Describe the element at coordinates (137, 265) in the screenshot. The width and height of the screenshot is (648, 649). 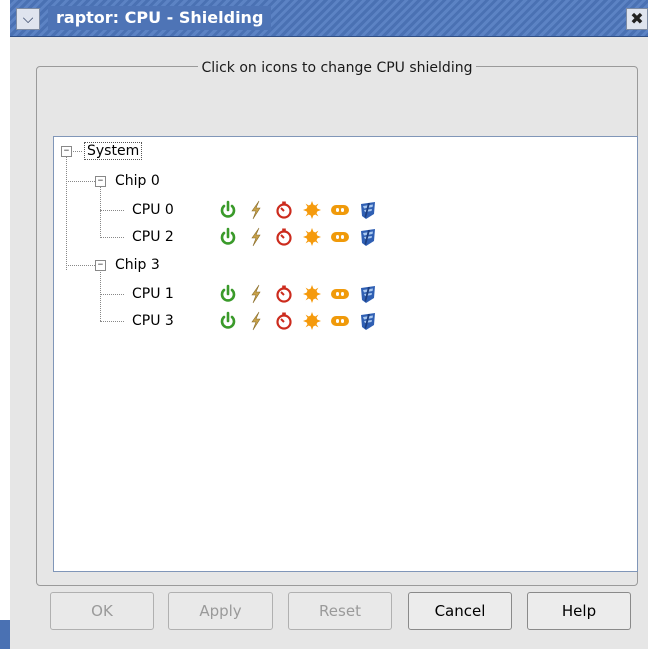
I see `tree-node-chip-3: Chip 3` at that location.